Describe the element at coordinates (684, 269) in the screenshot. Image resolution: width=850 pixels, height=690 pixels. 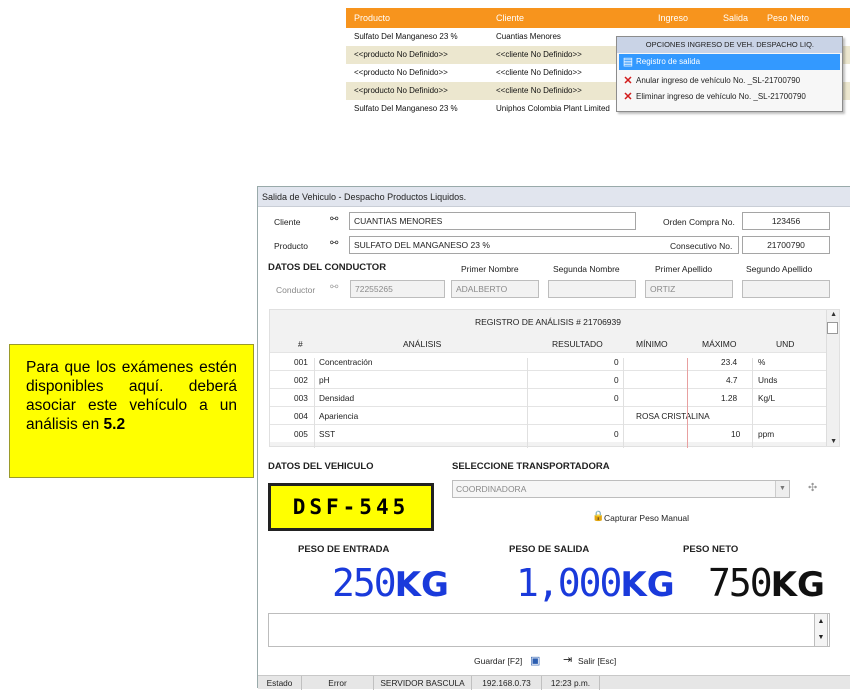
I see `primer-apellido-header: Primer Apellido` at that location.